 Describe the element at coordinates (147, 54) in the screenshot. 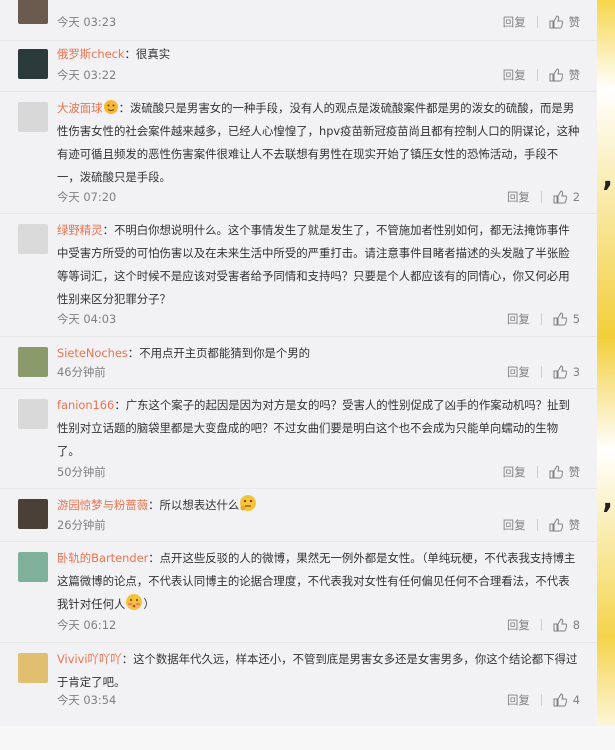

I see `comment-text: ：很真实` at that location.